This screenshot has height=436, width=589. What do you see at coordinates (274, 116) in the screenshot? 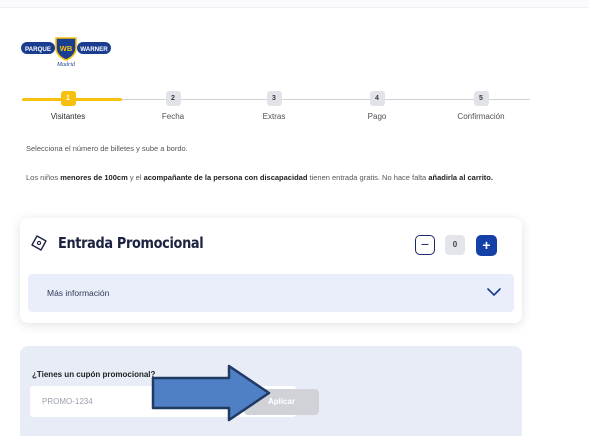
I see `step-label: Extras` at bounding box center [274, 116].